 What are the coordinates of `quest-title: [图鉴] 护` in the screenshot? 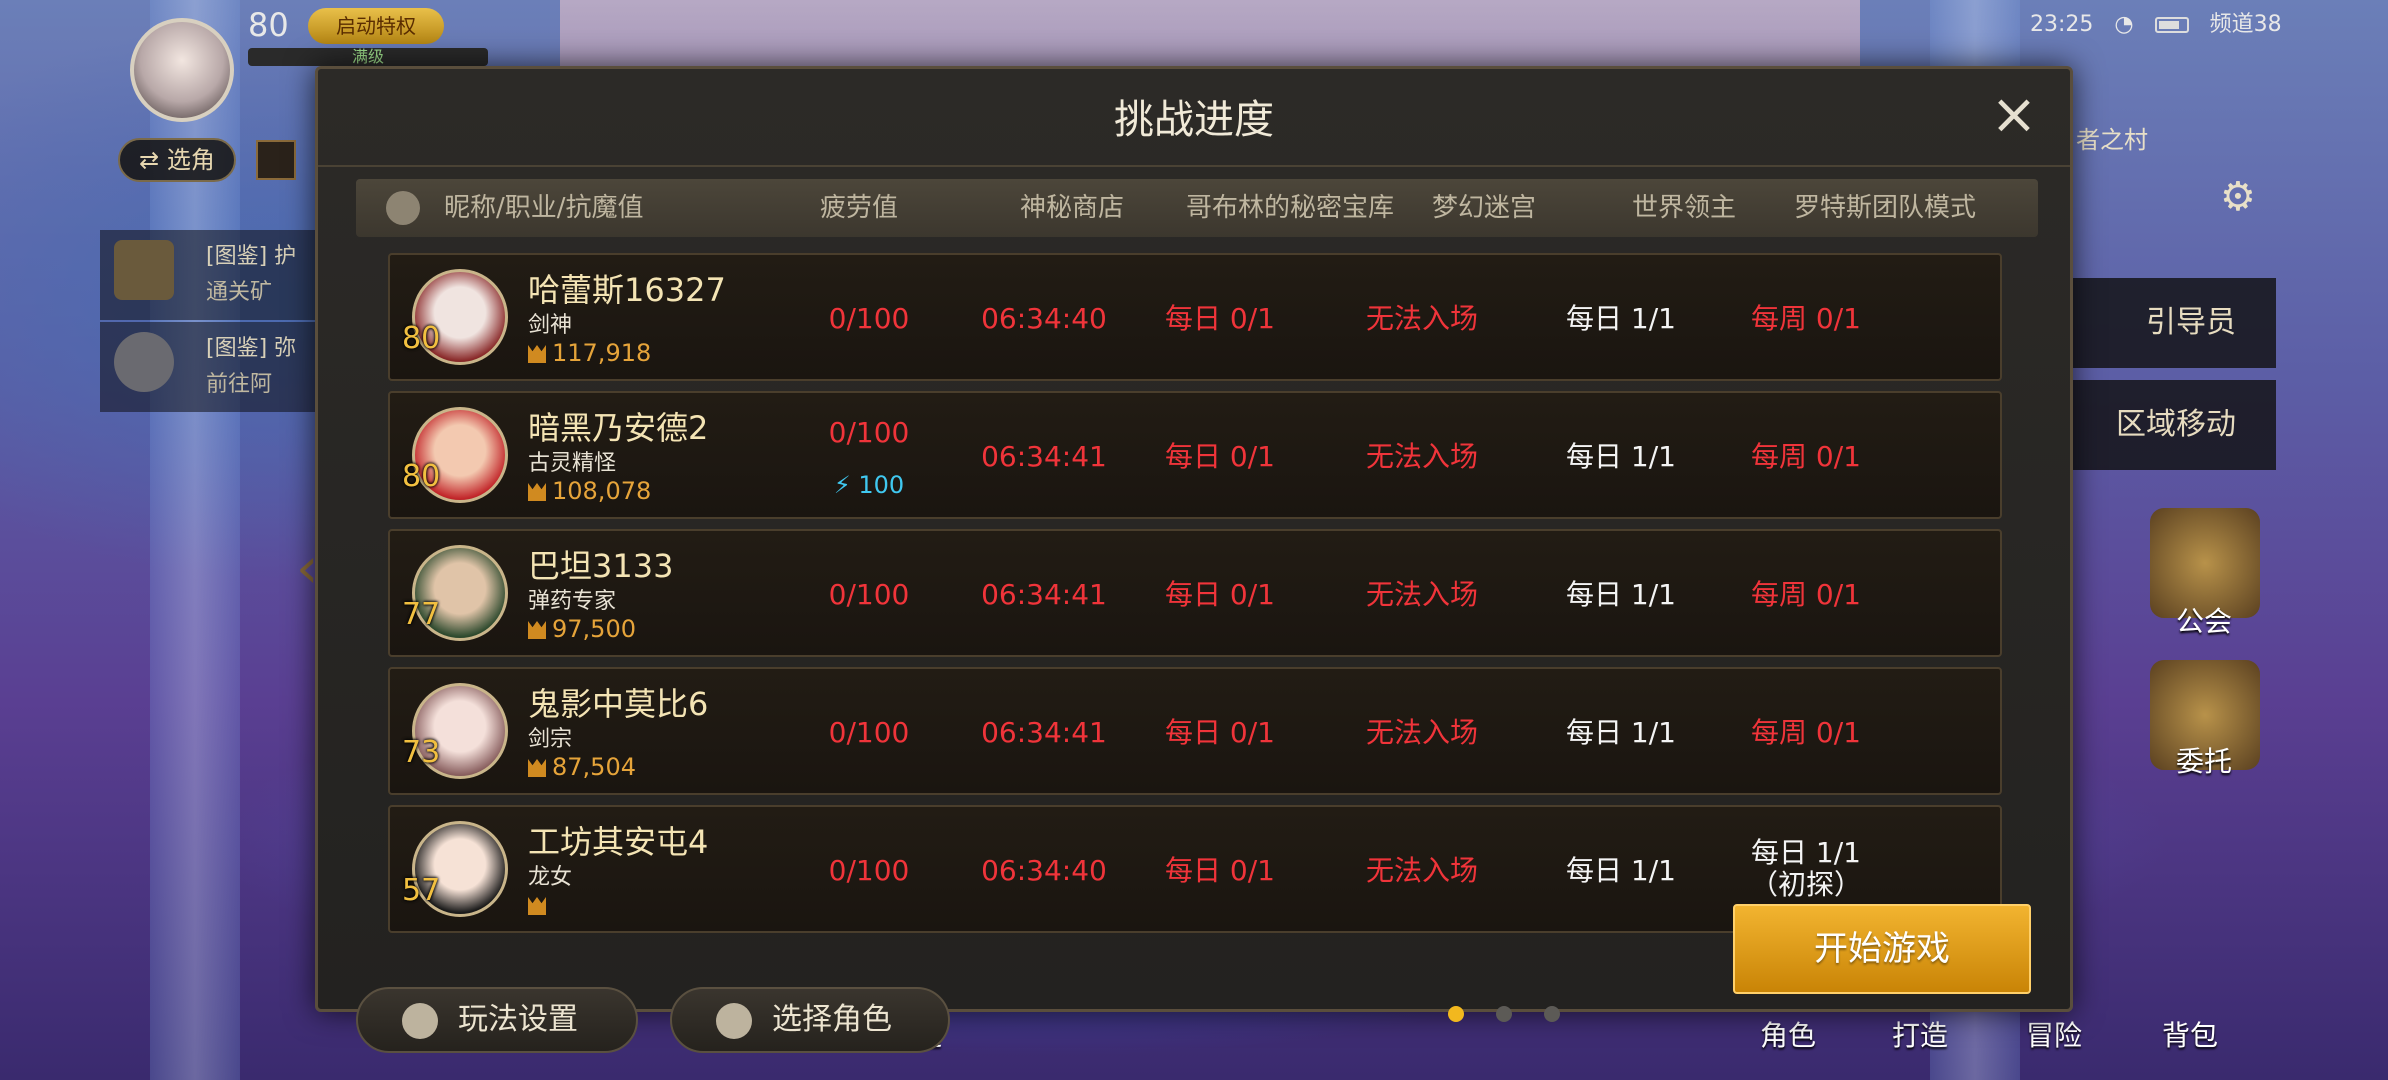 It's located at (251, 256).